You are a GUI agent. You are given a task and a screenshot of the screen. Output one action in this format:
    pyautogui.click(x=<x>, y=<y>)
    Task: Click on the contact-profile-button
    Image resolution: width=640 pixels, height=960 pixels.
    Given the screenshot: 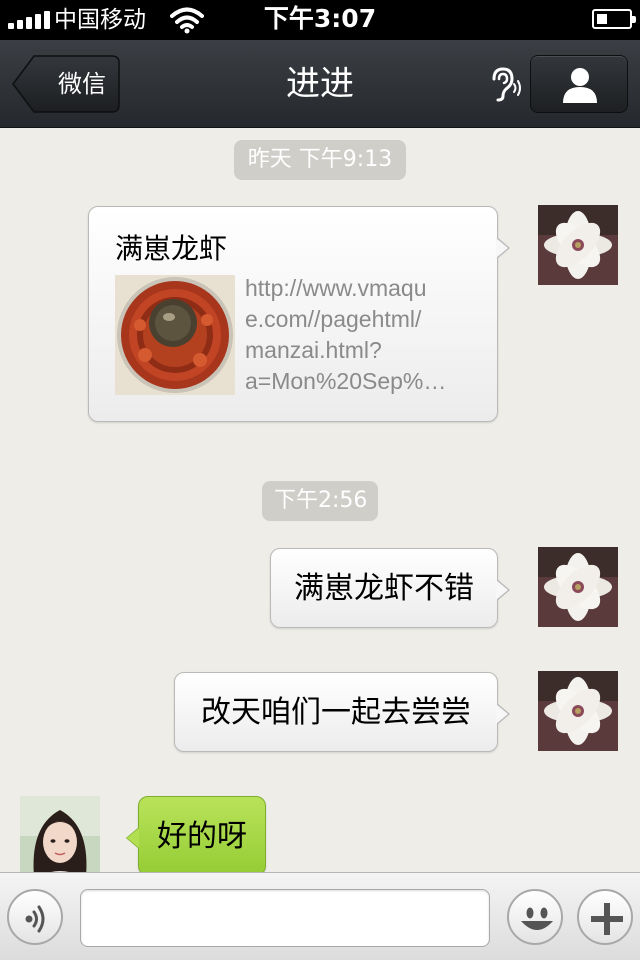 What is the action you would take?
    pyautogui.click(x=579, y=84)
    